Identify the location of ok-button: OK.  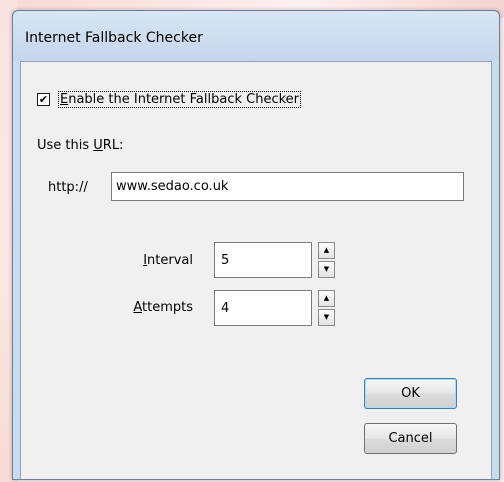
(410, 393).